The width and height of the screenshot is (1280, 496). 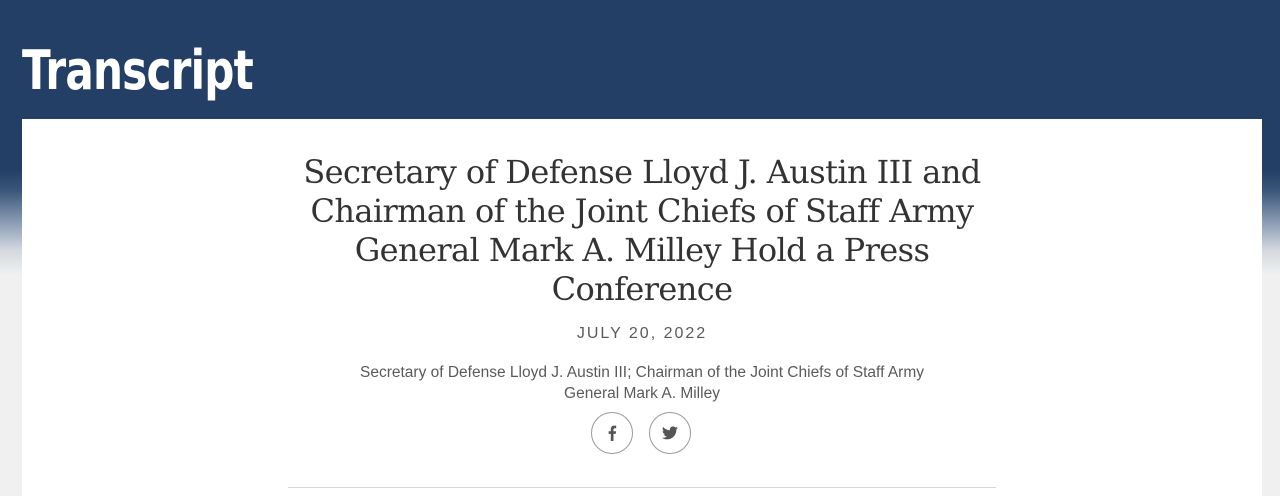 What do you see at coordinates (138, 70) in the screenshot?
I see `page-title: Transcript` at bounding box center [138, 70].